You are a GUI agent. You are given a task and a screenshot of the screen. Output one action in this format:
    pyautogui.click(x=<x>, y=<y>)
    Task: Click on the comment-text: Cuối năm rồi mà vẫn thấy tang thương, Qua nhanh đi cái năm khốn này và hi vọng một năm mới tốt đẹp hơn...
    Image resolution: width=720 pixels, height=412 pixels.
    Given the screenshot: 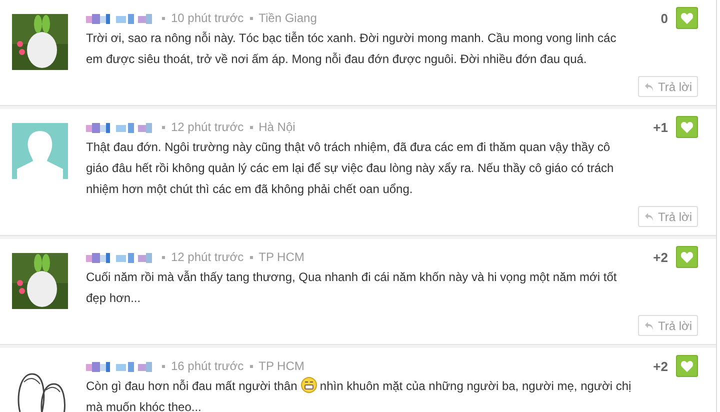 What is the action you would take?
    pyautogui.click(x=352, y=288)
    